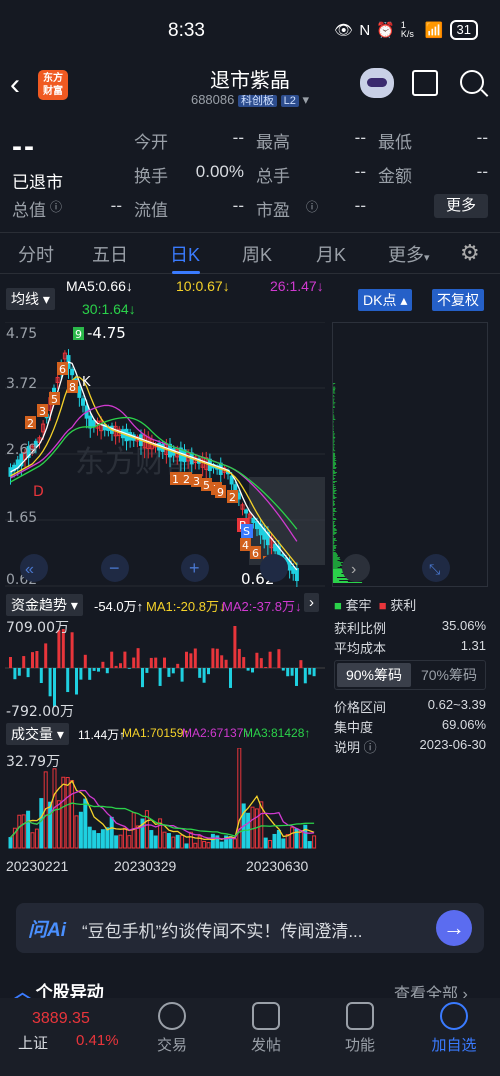  I want to click on marker-d: D, so click(38, 492).